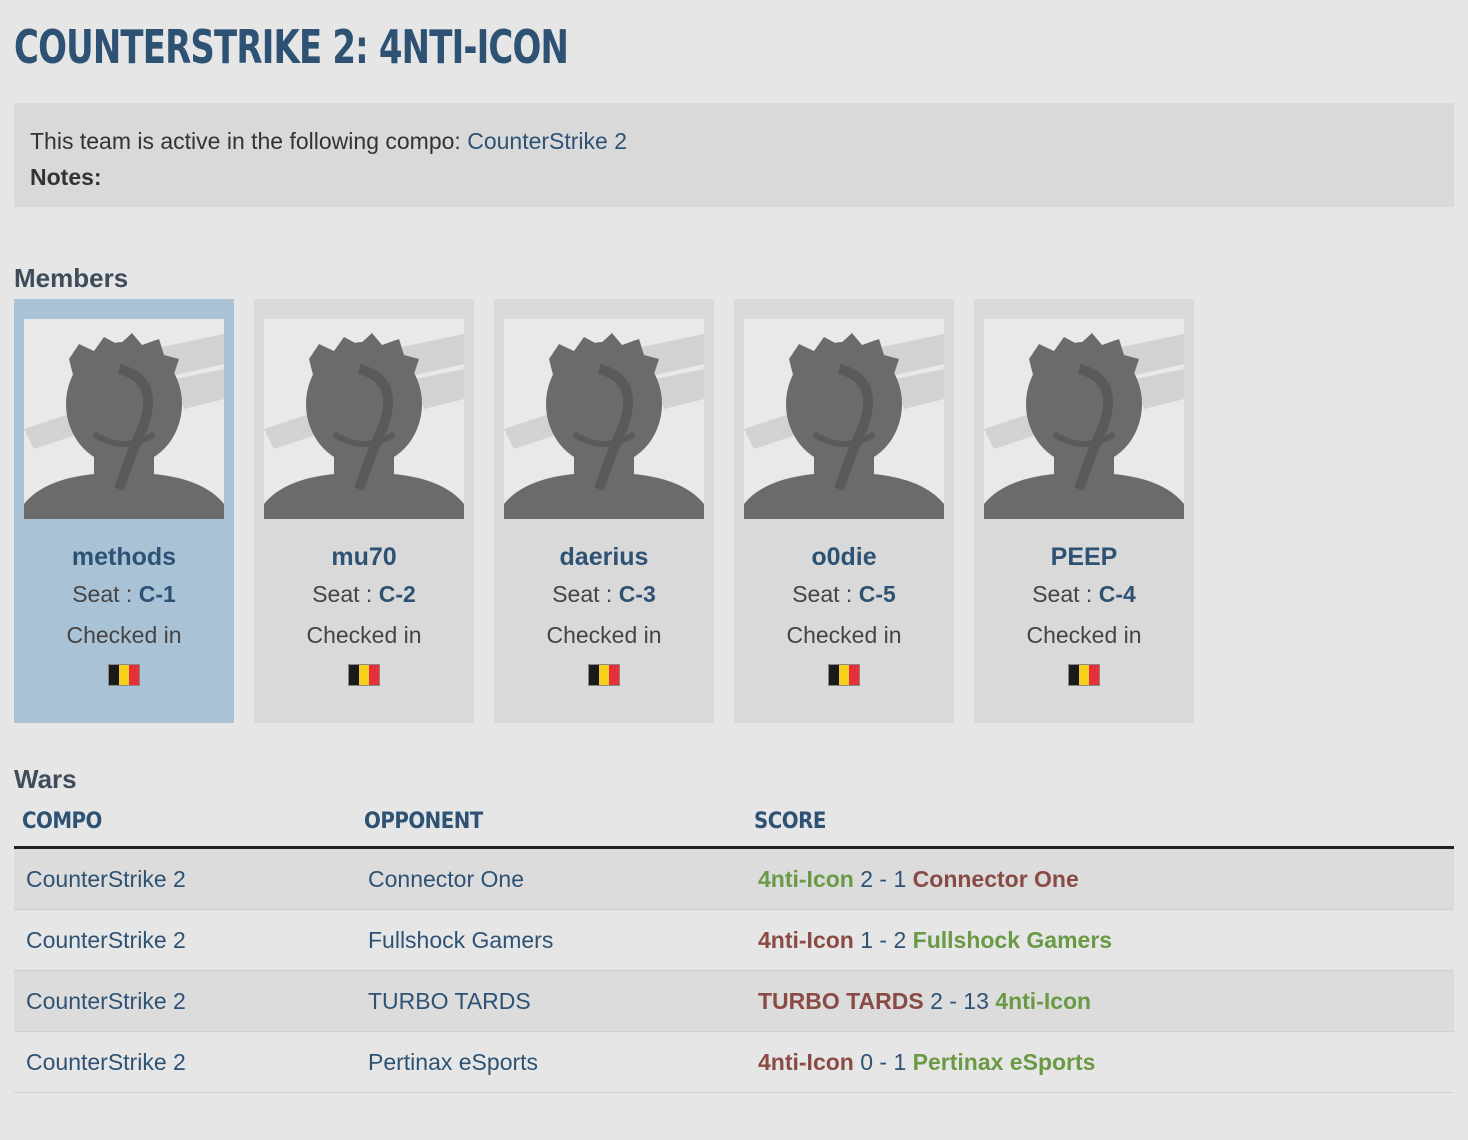  What do you see at coordinates (551, 1062) in the screenshot?
I see `war-opponent-cell: Pertinax eSports` at bounding box center [551, 1062].